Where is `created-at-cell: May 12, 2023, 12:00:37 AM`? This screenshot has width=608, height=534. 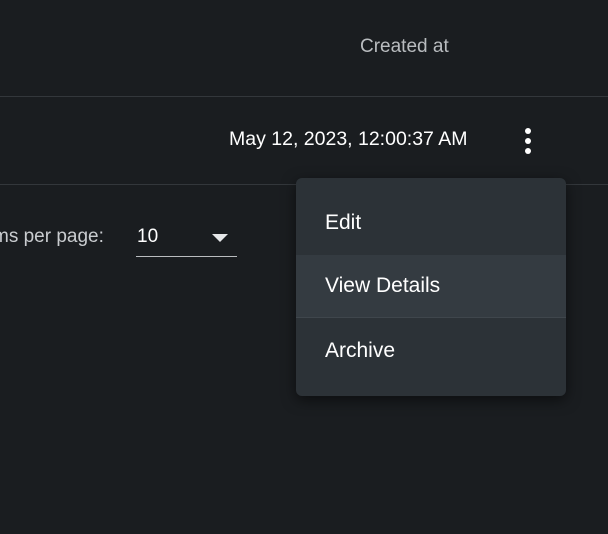
created-at-cell: May 12, 2023, 12:00:37 AM is located at coordinates (348, 139).